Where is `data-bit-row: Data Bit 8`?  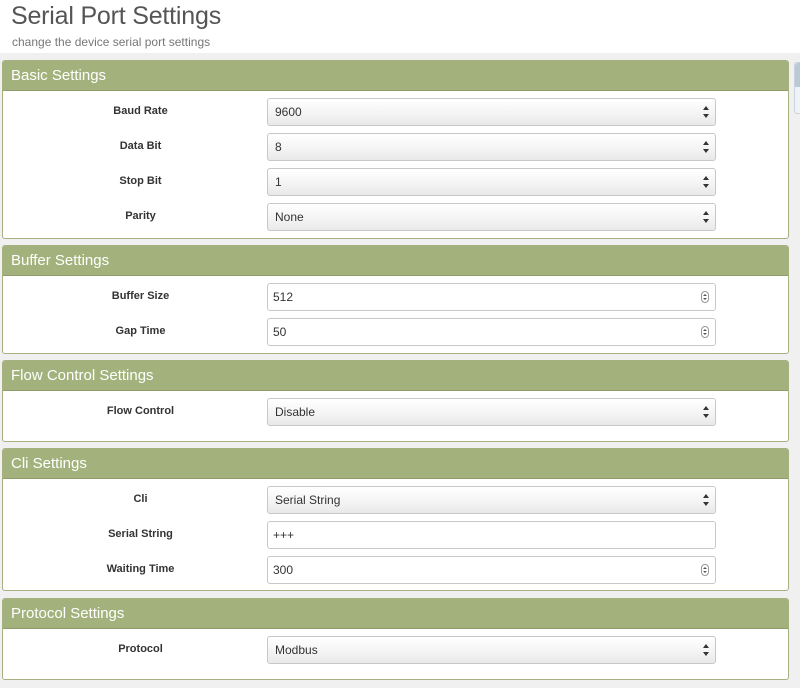
data-bit-row: Data Bit 8 is located at coordinates (395, 147).